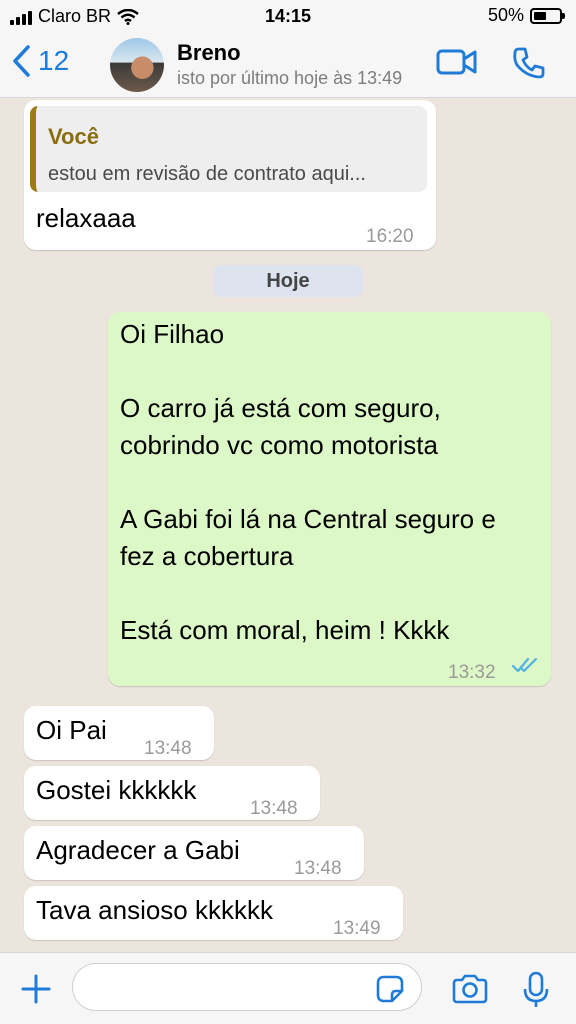  I want to click on composer-bar, so click(288, 988).